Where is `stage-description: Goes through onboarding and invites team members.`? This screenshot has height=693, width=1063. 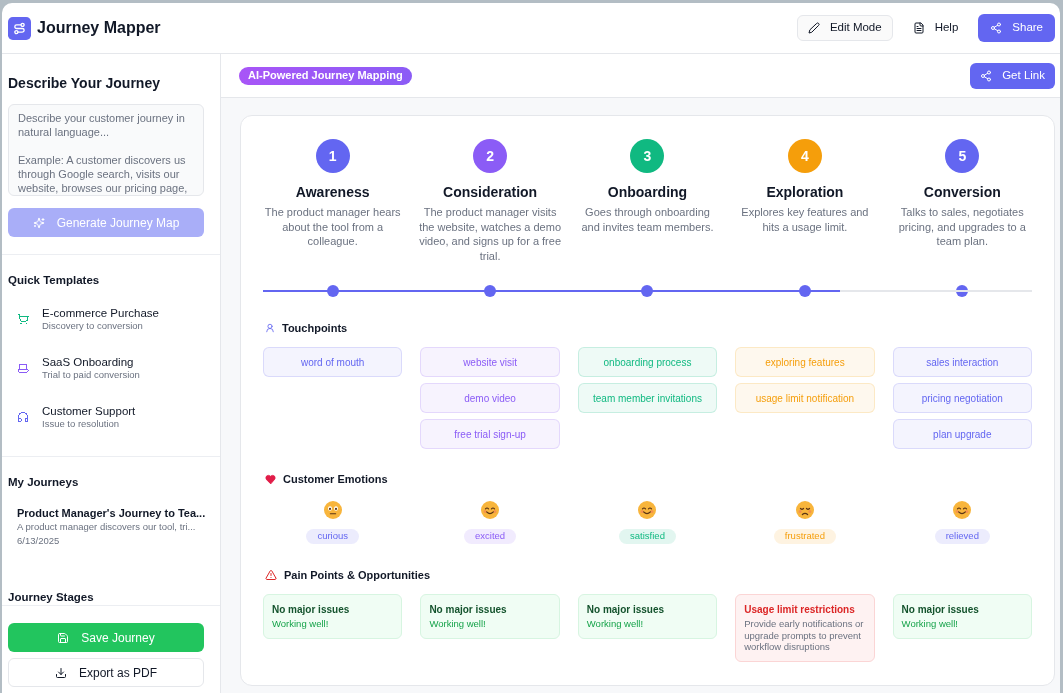
stage-description: Goes through onboarding and invites team members. is located at coordinates (647, 219).